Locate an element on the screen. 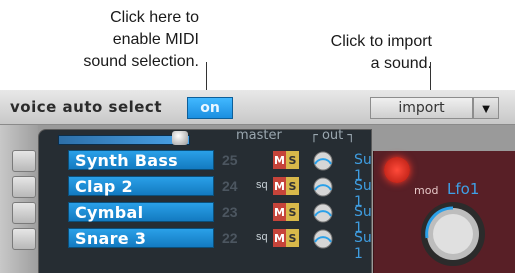  mod-label: mod is located at coordinates (426, 190).